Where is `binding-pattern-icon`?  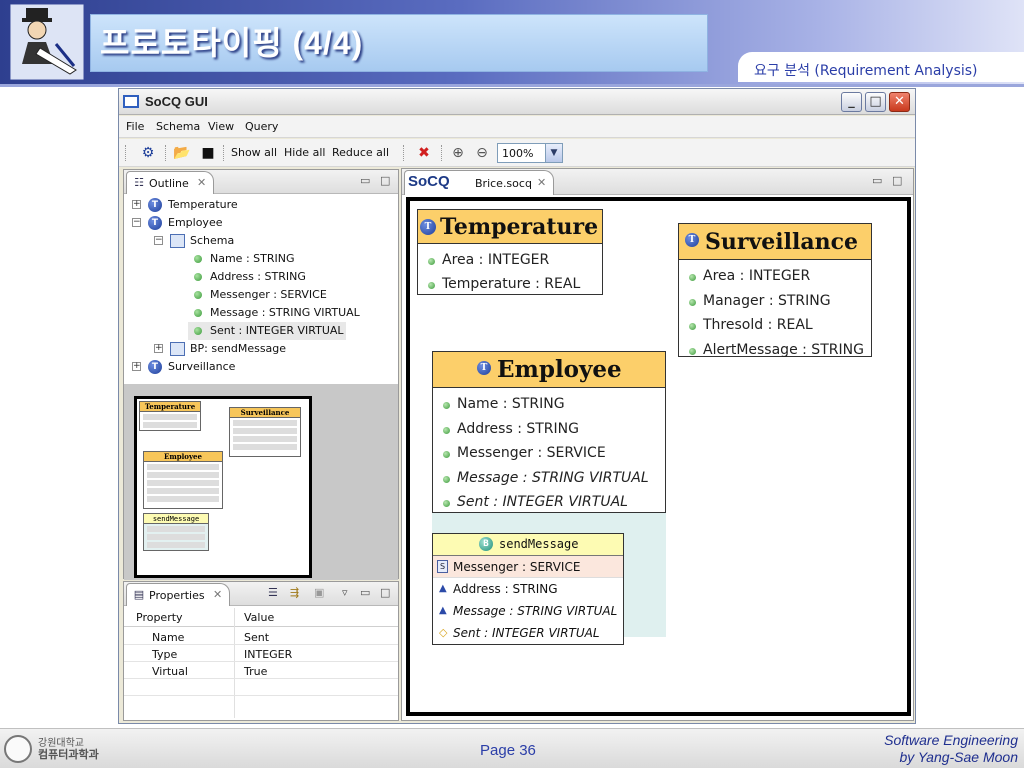
binding-pattern-icon is located at coordinates (177, 349).